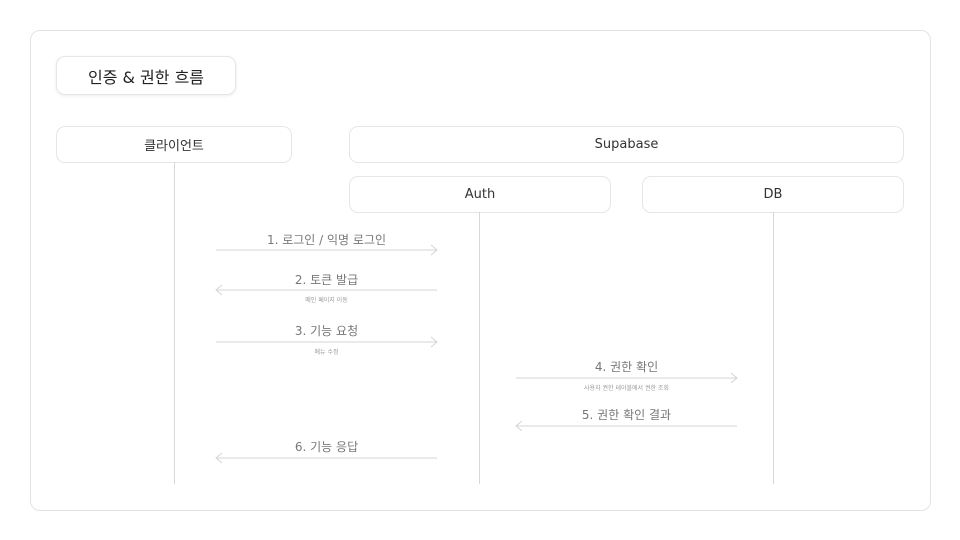 The image size is (960, 540). I want to click on message-label: 3. 기능 요청, so click(326, 331).